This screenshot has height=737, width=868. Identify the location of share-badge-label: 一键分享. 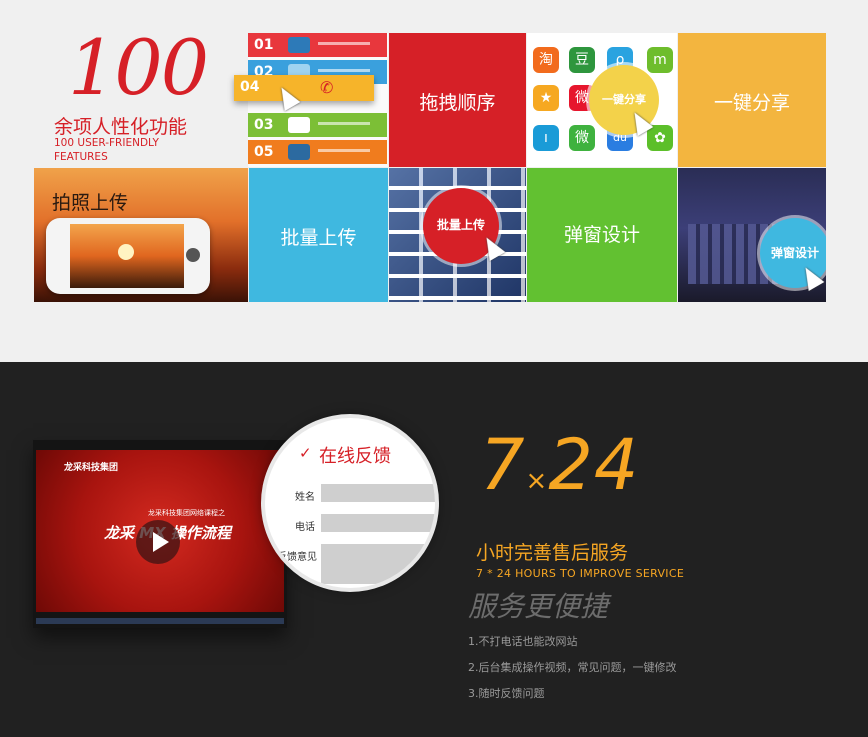
(624, 99).